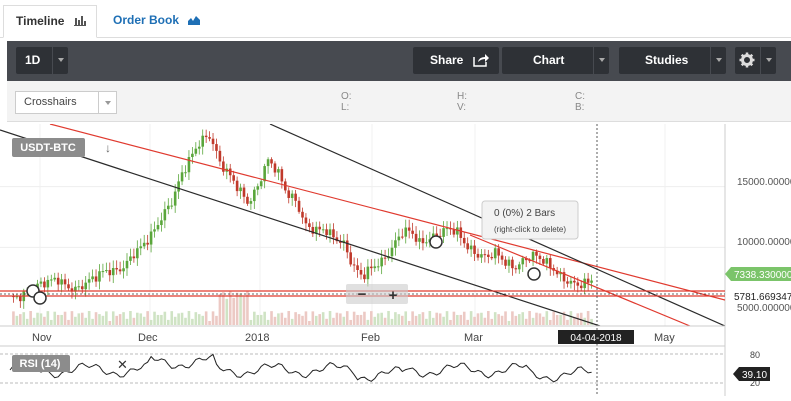 The image size is (791, 401). What do you see at coordinates (362, 294) in the screenshot?
I see `zoom-out-button: −` at bounding box center [362, 294].